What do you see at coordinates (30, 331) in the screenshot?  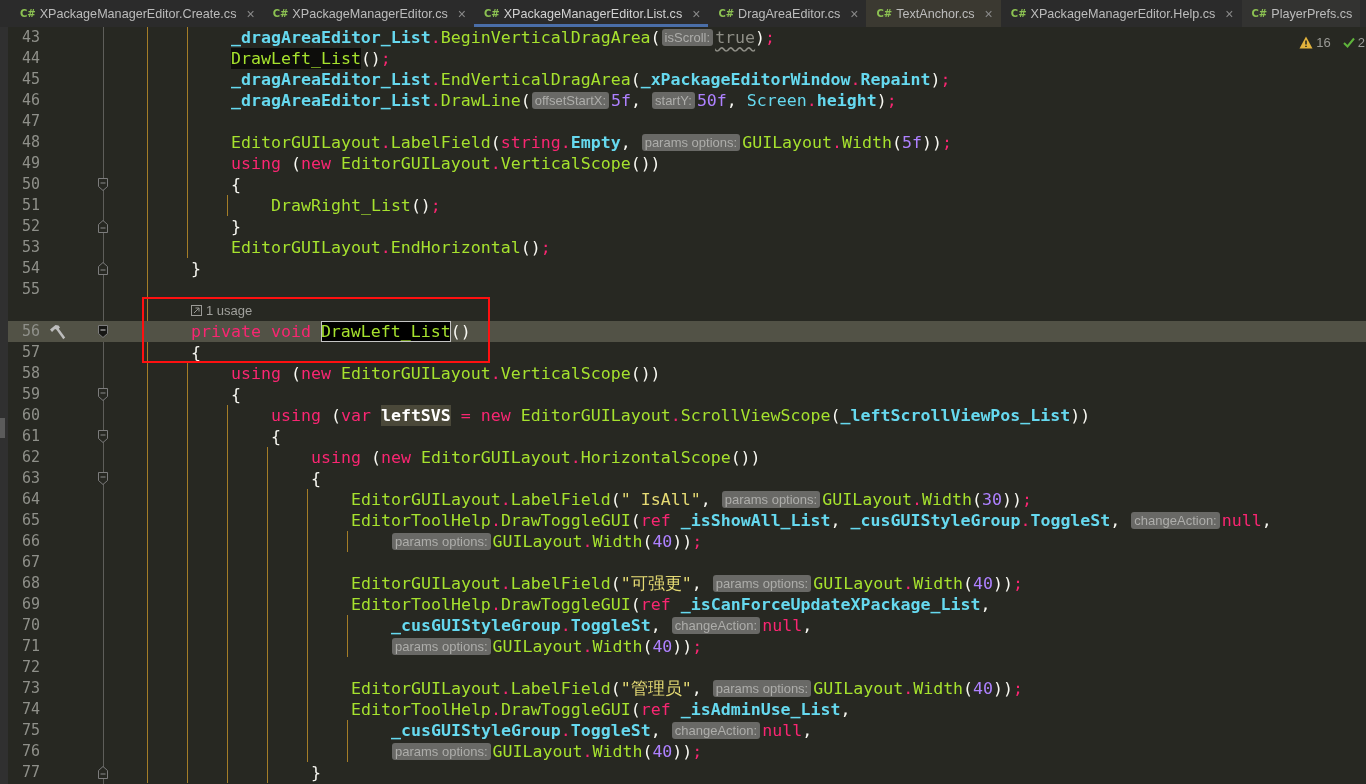 I see `line-number: 56` at bounding box center [30, 331].